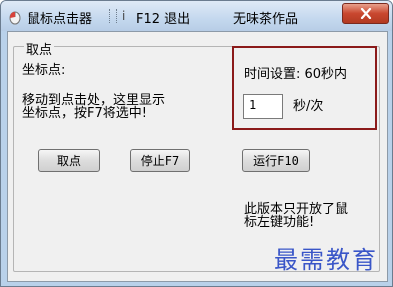 This screenshot has width=393, height=287. I want to click on interval-unit-label: 秒/次, so click(308, 106).